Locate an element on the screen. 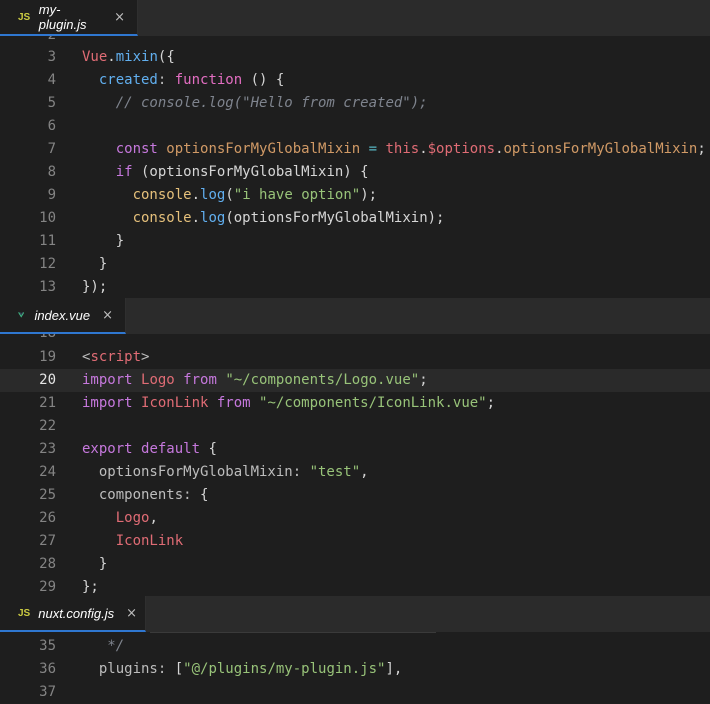 Image resolution: width=710 pixels, height=704 pixels. line-number: 28 is located at coordinates (47, 564).